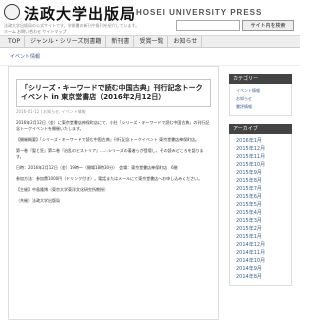 The width and height of the screenshot is (320, 320). What do you see at coordinates (261, 253) in the screenshot?
I see `archive-link: 2014年11月` at bounding box center [261, 253].